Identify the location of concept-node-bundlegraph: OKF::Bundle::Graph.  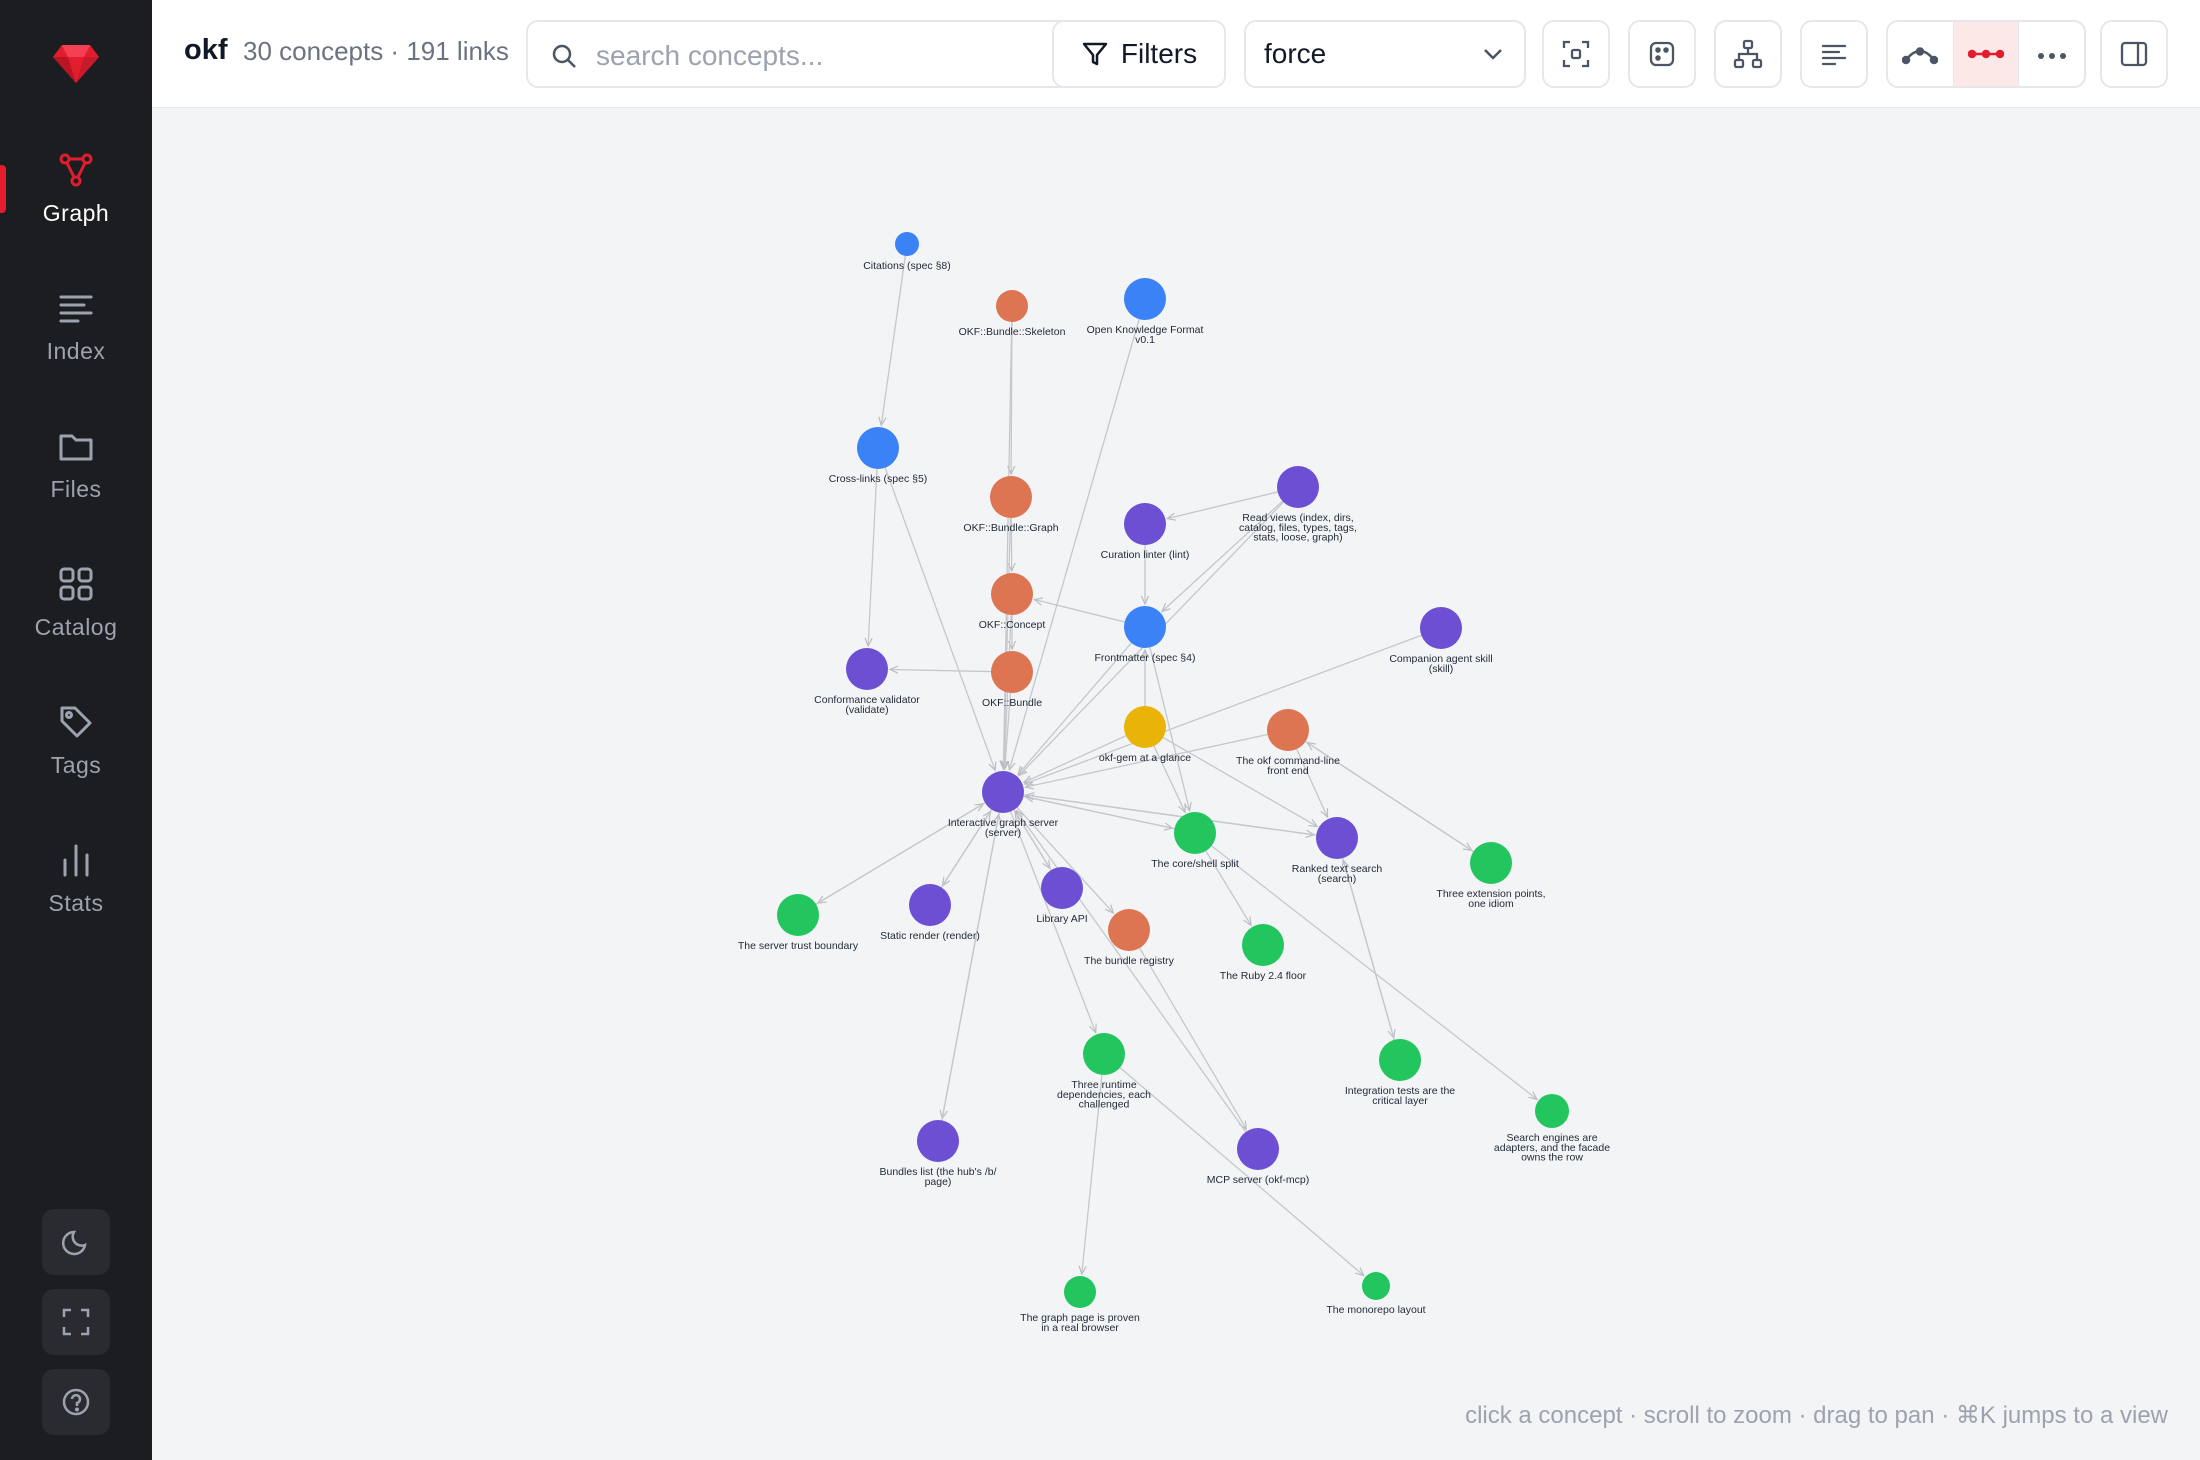
(1011, 505).